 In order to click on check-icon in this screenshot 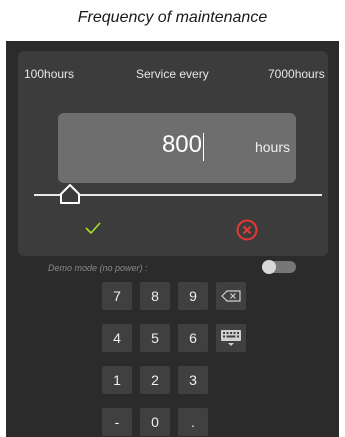, I will do `click(93, 228)`.